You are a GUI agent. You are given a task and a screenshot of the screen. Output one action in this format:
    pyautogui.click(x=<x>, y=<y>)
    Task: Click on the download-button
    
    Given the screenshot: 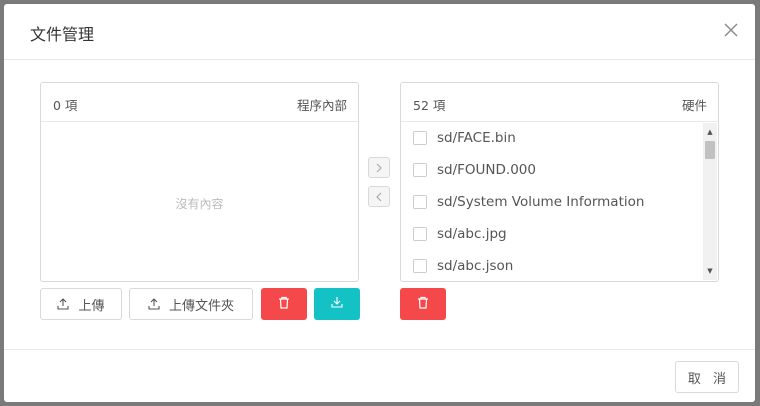 What is the action you would take?
    pyautogui.click(x=337, y=304)
    